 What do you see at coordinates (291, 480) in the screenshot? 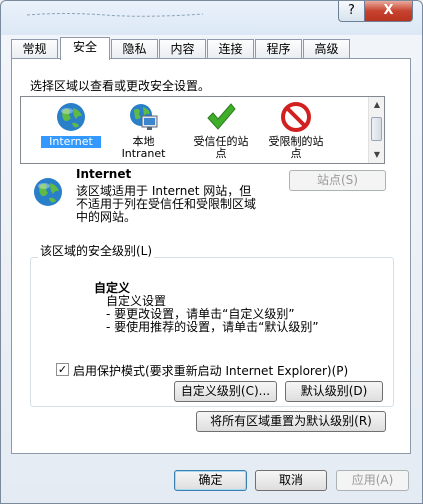
I see `cancel-button: 取消` at bounding box center [291, 480].